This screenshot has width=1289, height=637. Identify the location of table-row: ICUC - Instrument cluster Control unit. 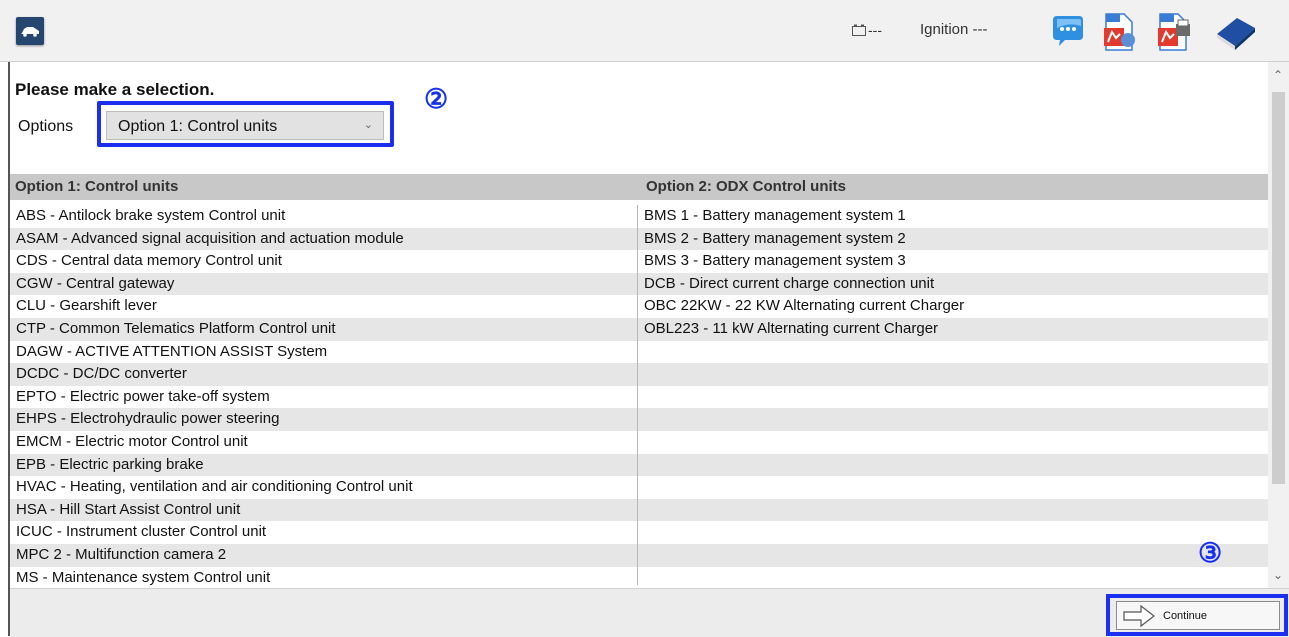
(639, 532).